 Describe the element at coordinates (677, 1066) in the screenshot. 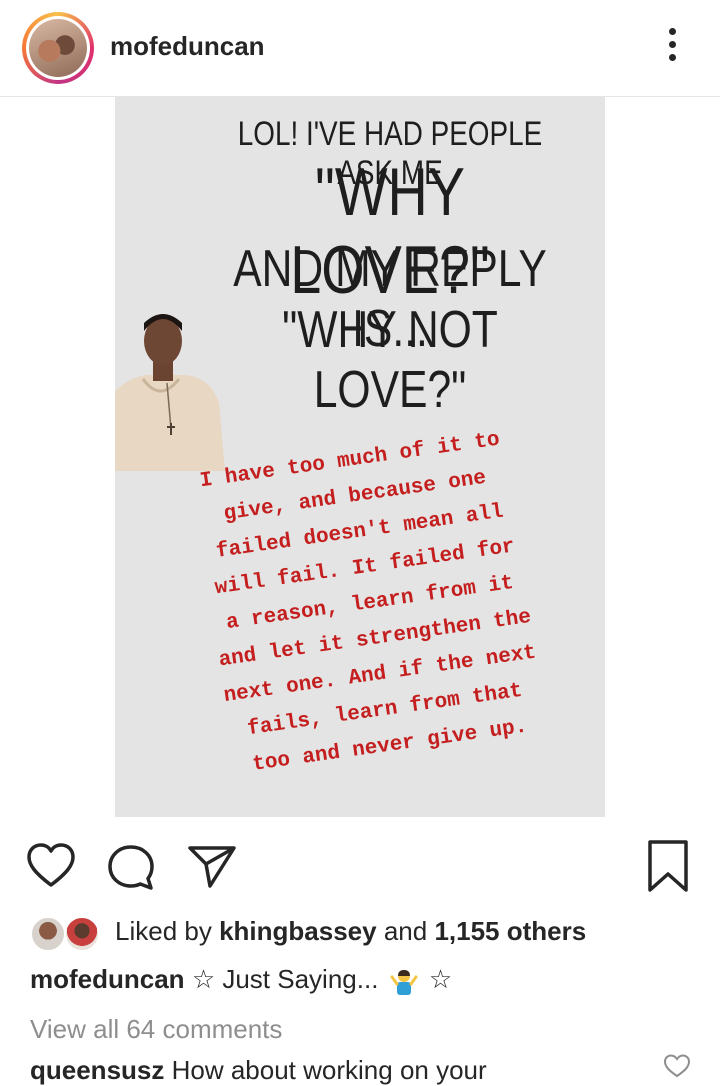

I see `comment-like-heart-icon` at that location.